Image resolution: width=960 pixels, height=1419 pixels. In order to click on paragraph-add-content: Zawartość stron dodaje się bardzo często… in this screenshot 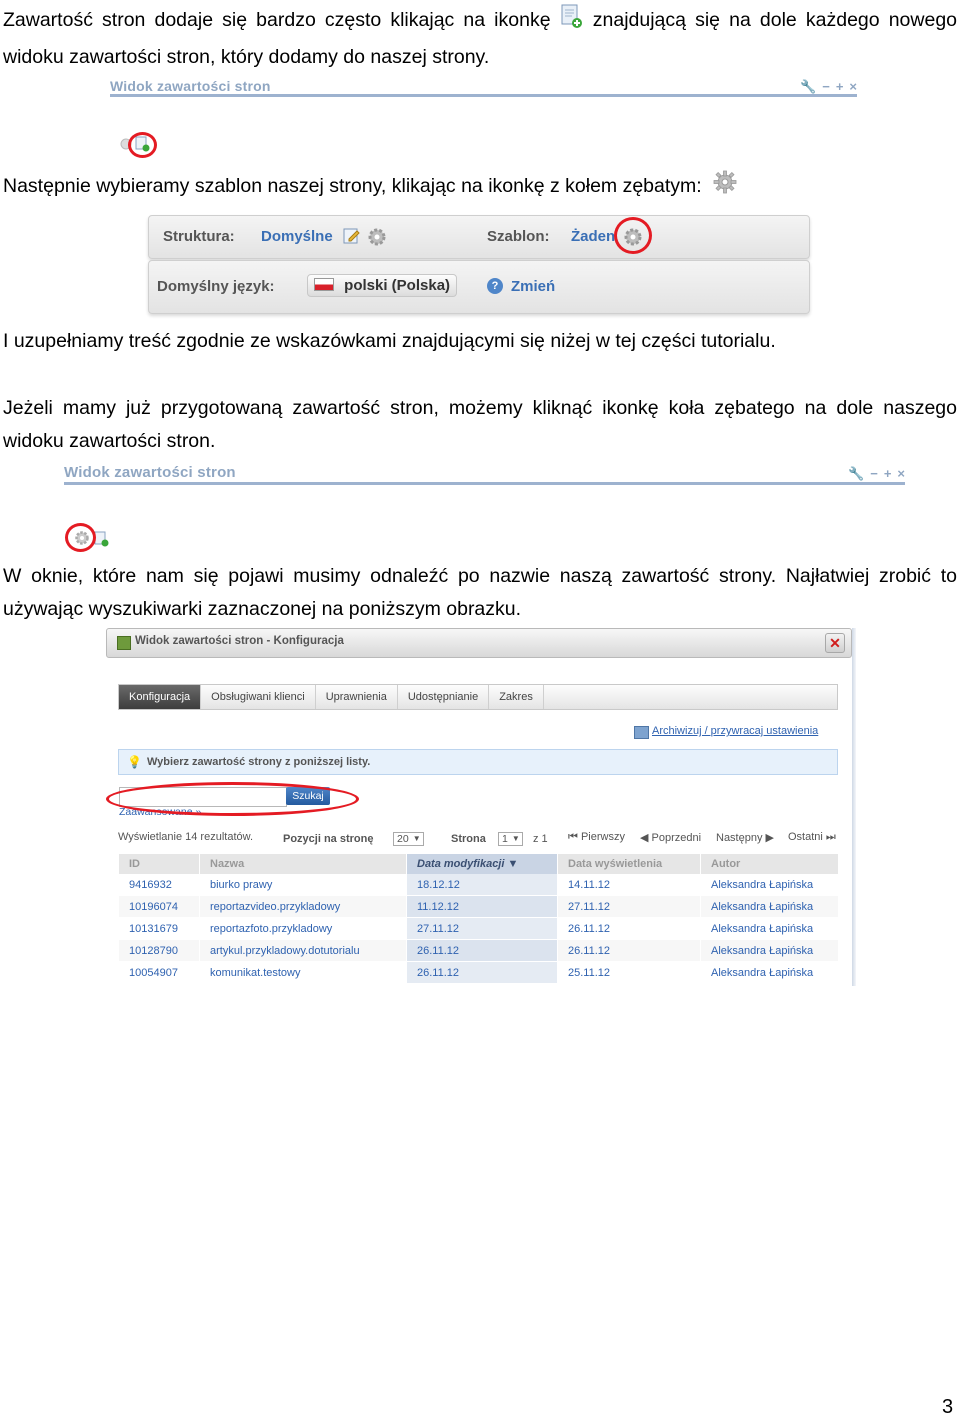, I will do `click(480, 39)`.